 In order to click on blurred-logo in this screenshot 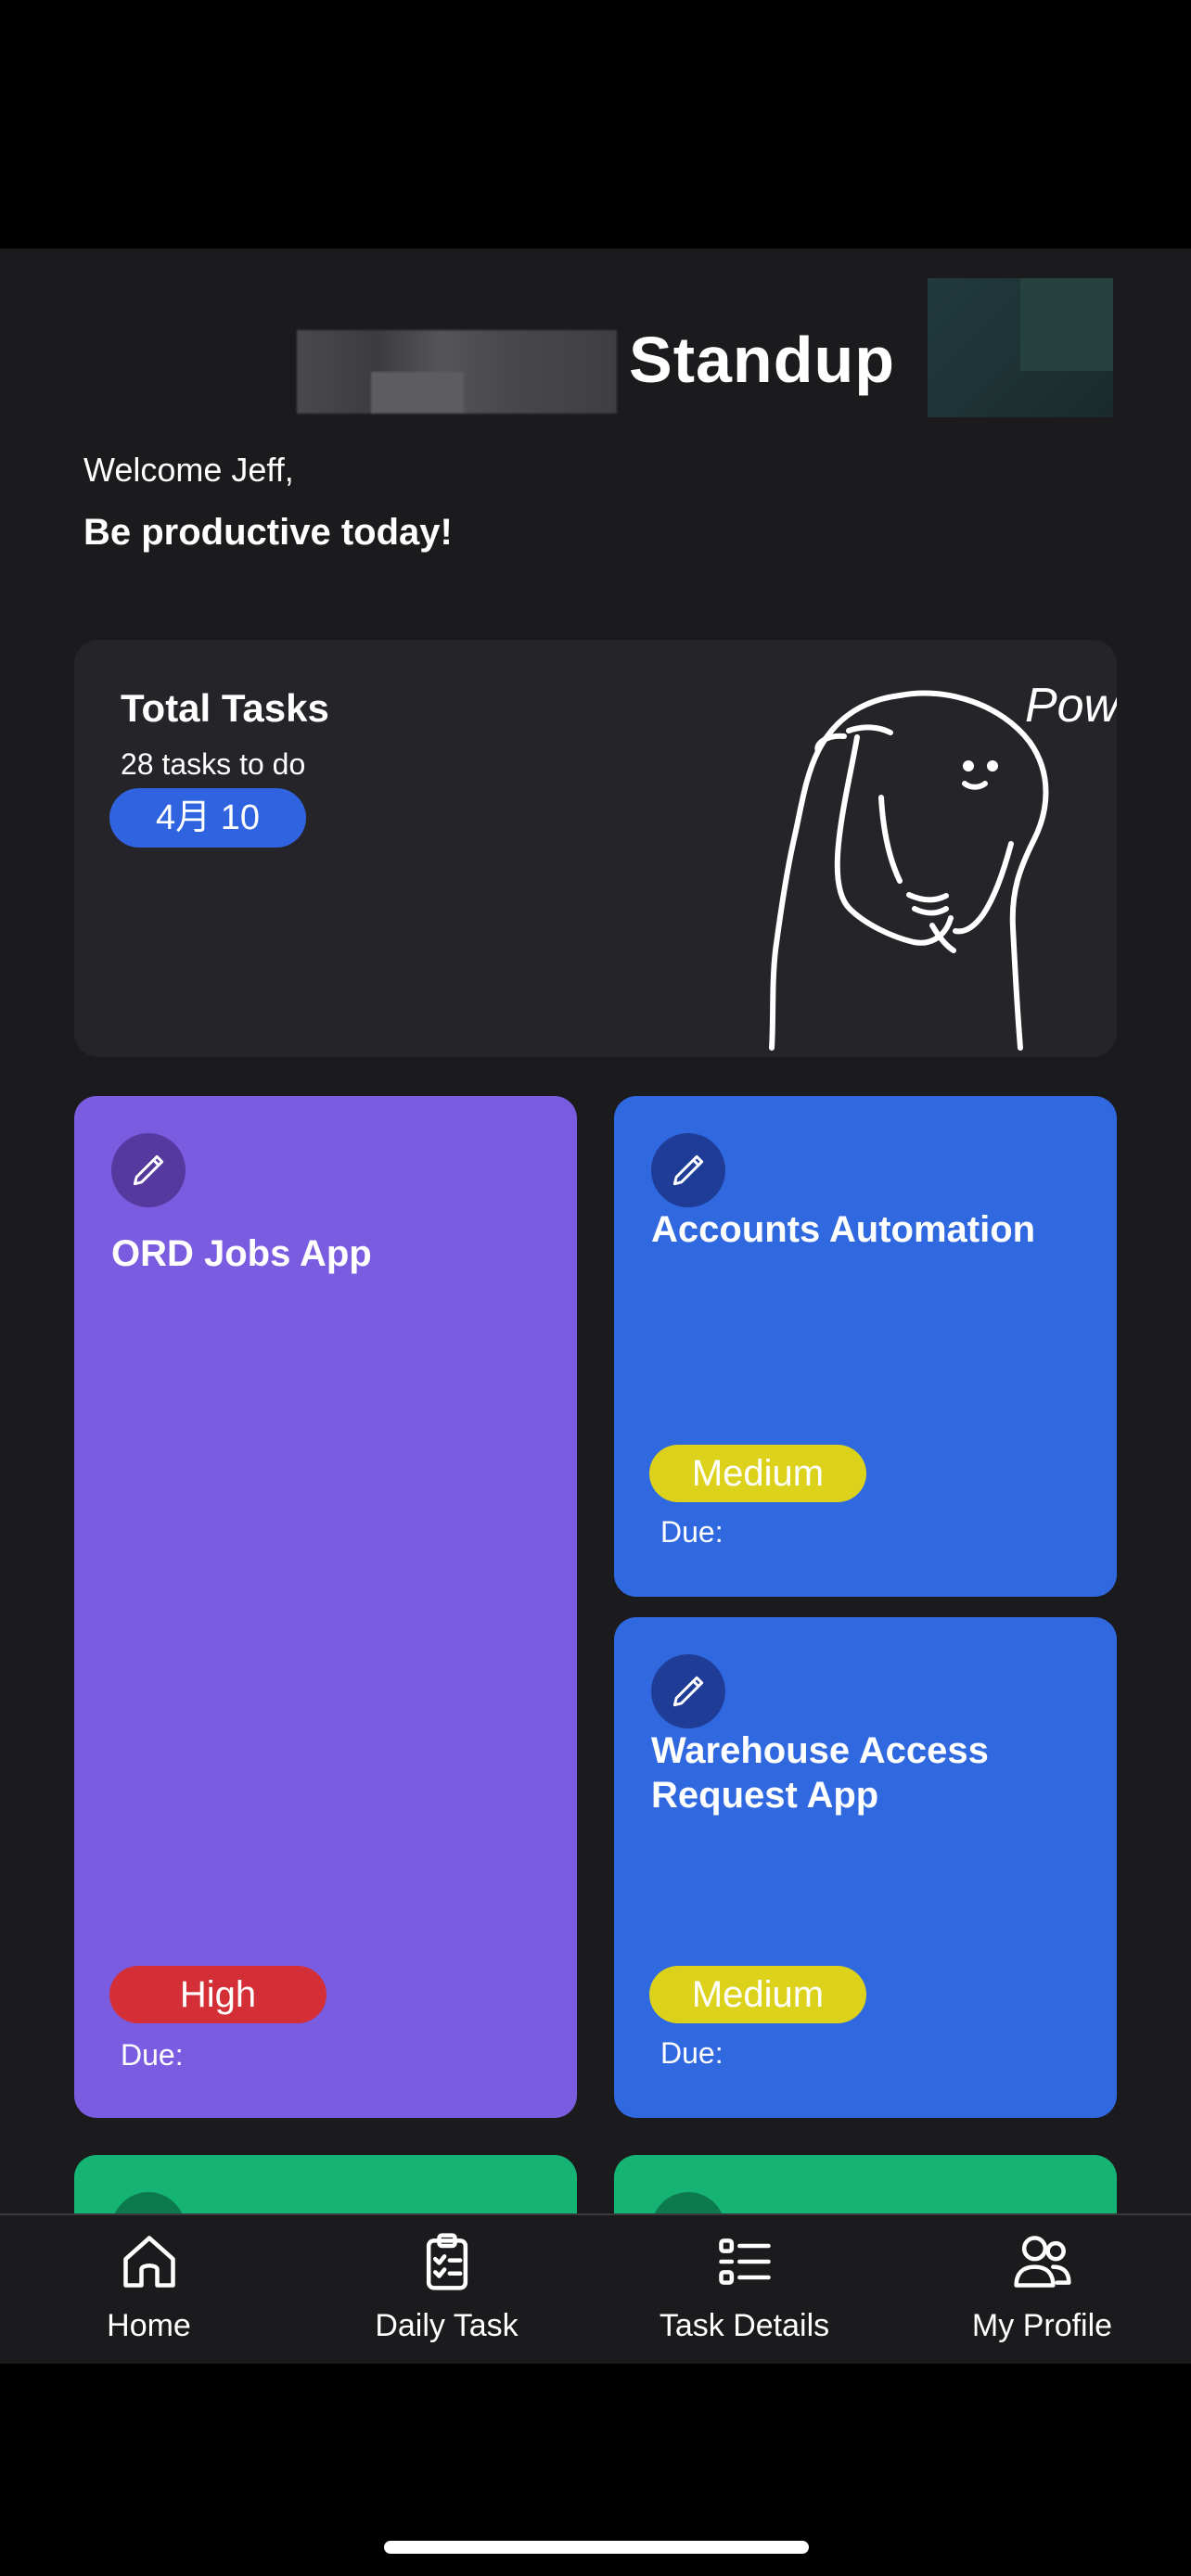, I will do `click(457, 372)`.